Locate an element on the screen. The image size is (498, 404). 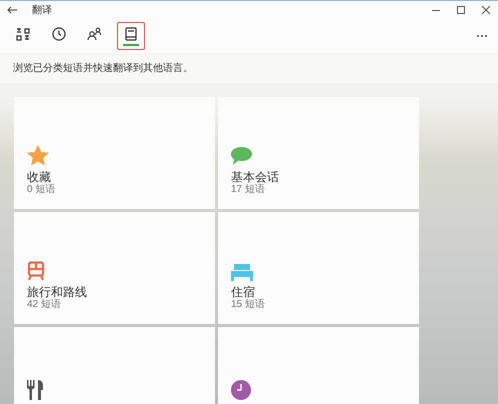
category-tile: 旅行和路线 42 短语 is located at coordinates (114, 268).